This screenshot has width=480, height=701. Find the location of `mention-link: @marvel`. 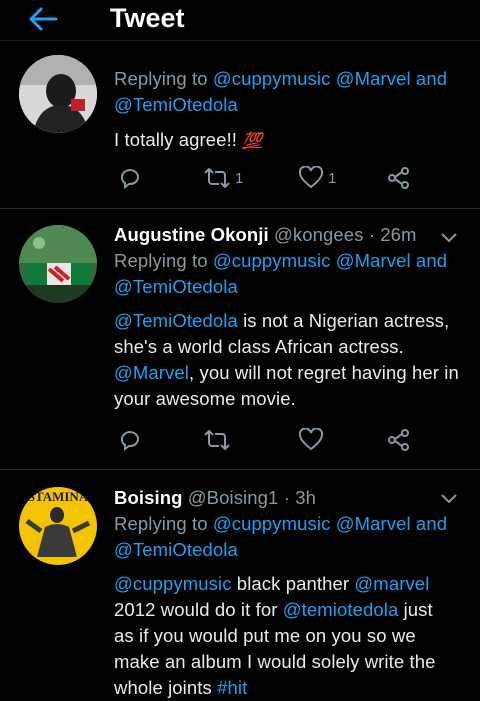

mention-link: @marvel is located at coordinates (391, 583).